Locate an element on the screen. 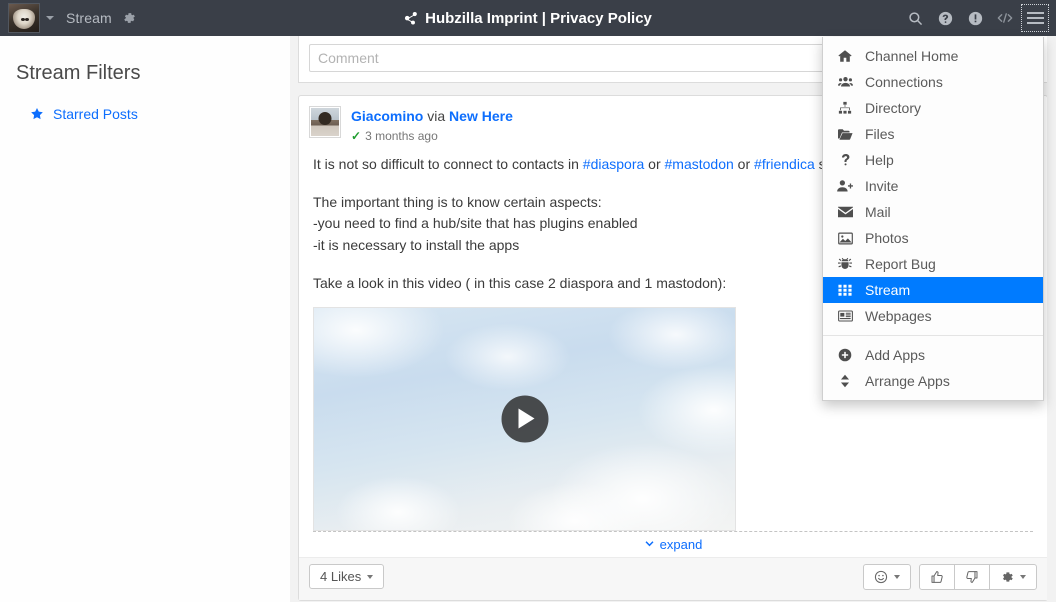 The height and width of the screenshot is (602, 1056). post-timestamp-row: ✓ 3 months ago is located at coordinates (432, 136).